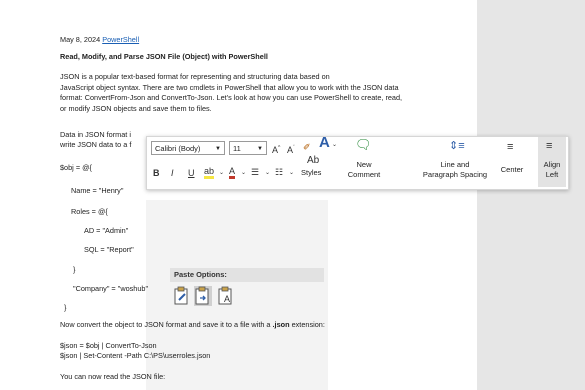  What do you see at coordinates (120, 39) in the screenshot?
I see `powershell-link: PowerShell` at bounding box center [120, 39].